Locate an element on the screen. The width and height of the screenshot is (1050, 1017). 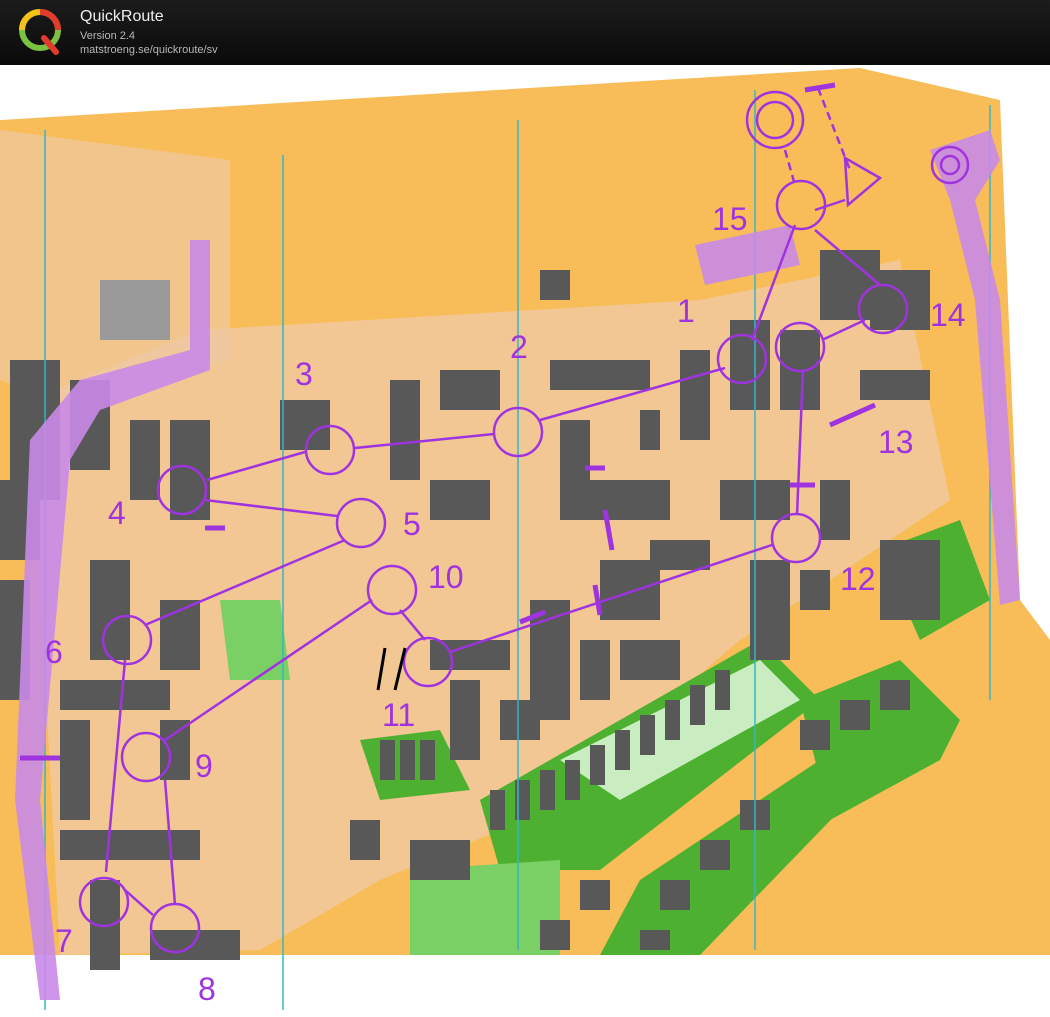
control-number-7: 7 is located at coordinates (64, 941).